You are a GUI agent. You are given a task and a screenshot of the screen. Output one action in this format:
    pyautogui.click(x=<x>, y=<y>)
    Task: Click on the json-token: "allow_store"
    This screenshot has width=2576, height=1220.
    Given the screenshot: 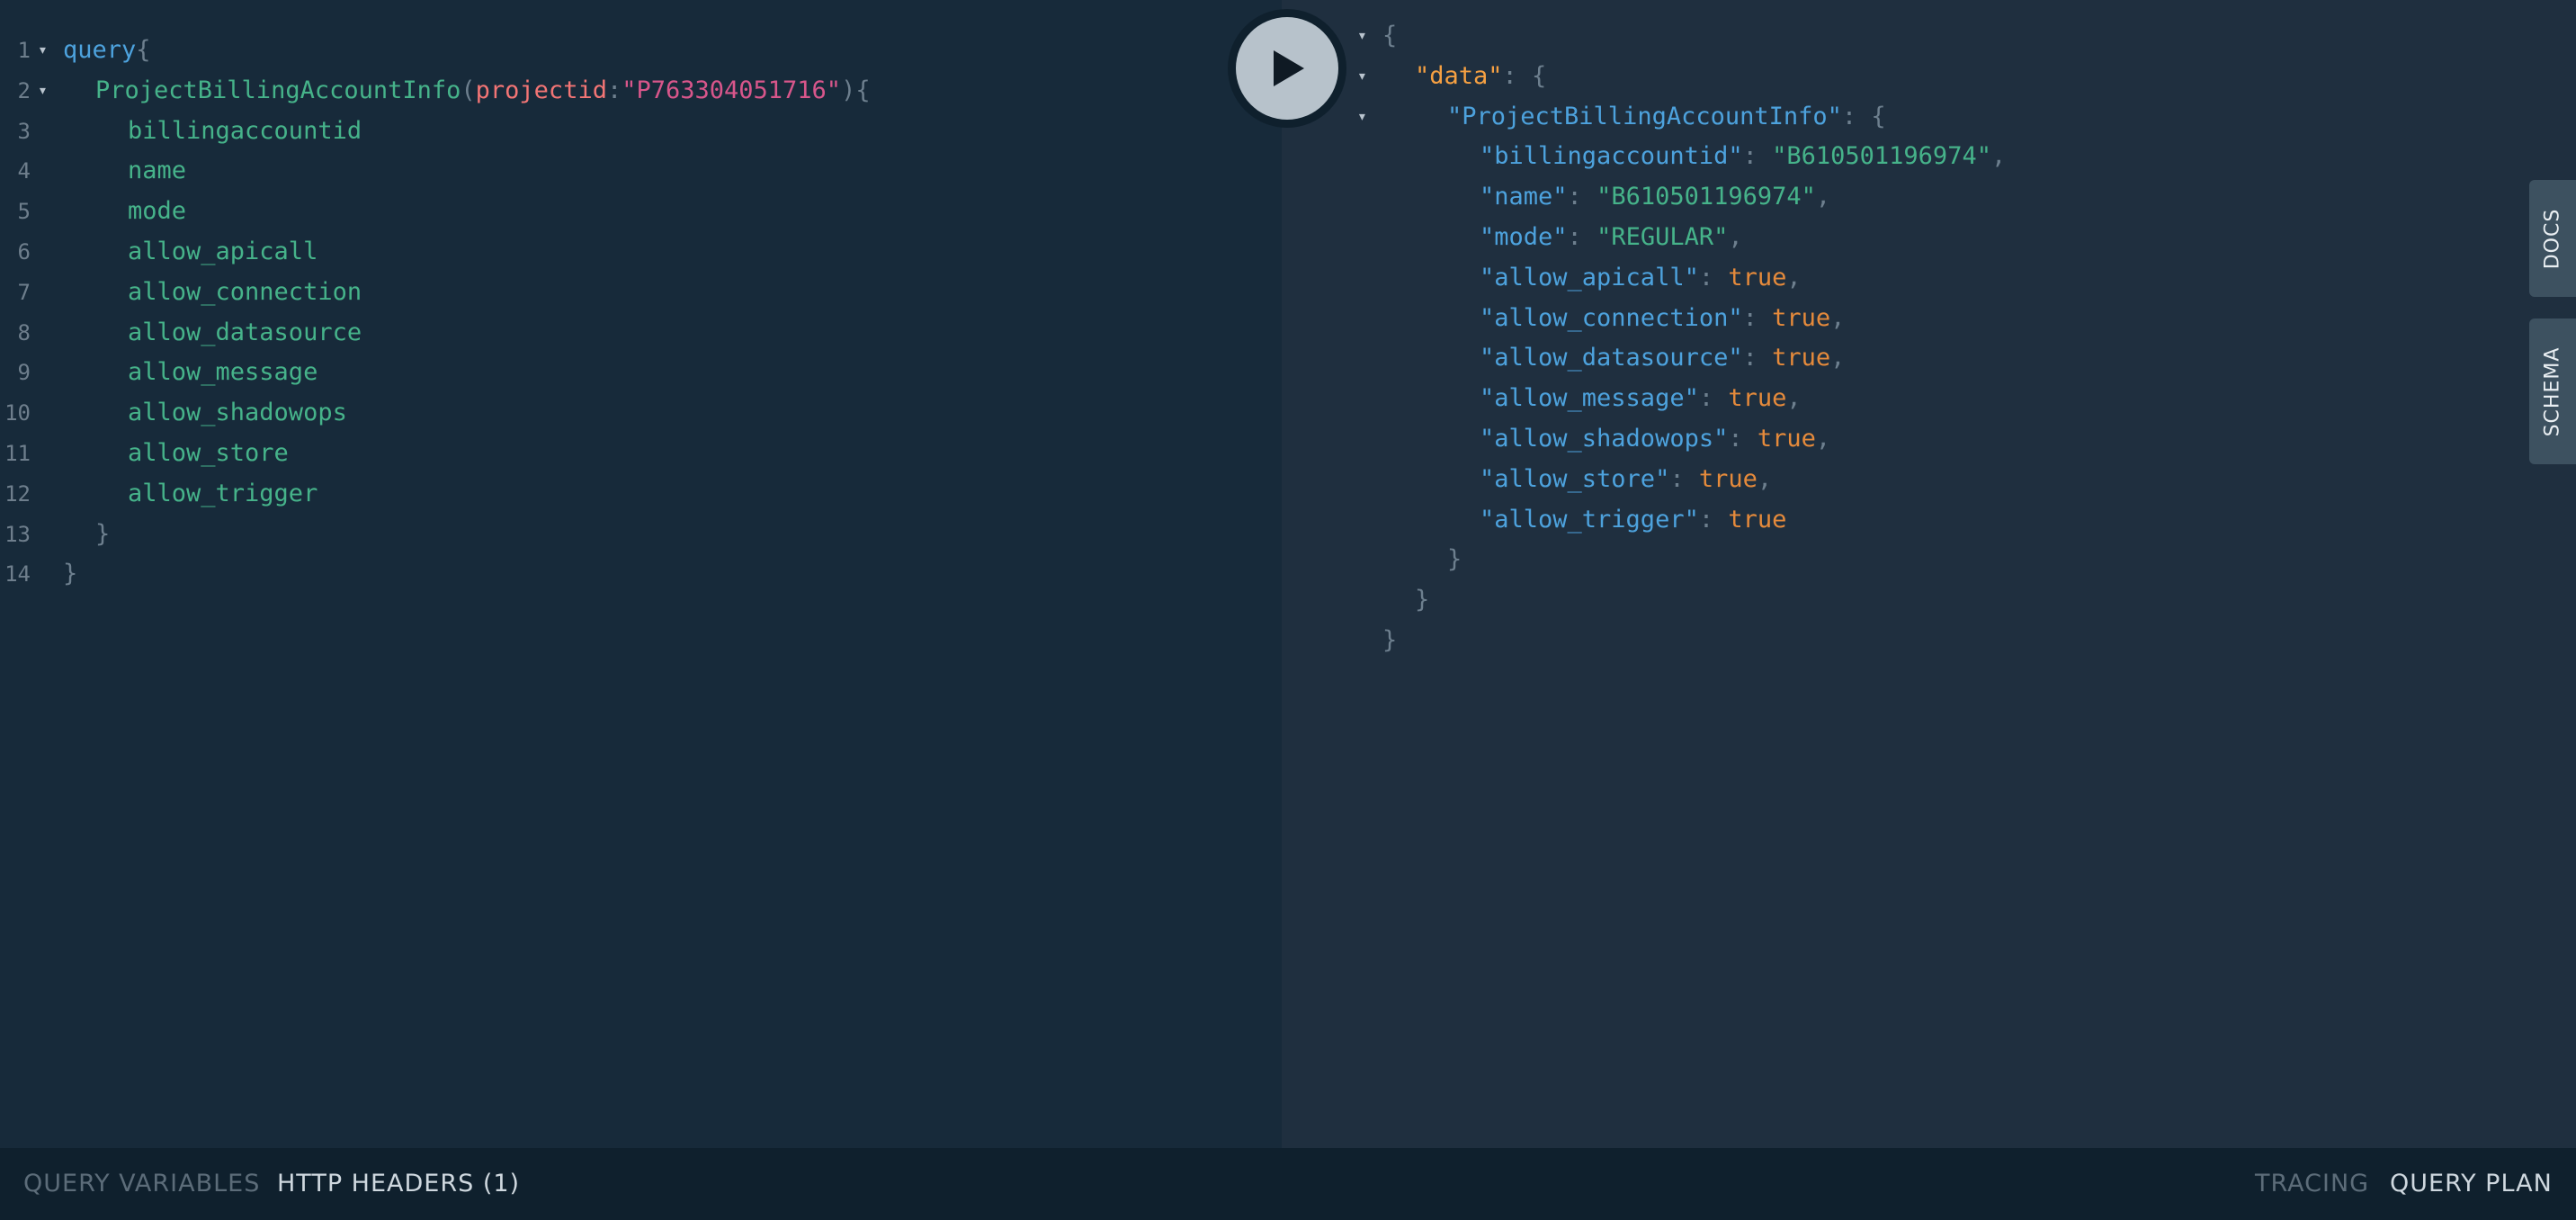 What is the action you would take?
    pyautogui.click(x=1575, y=478)
    